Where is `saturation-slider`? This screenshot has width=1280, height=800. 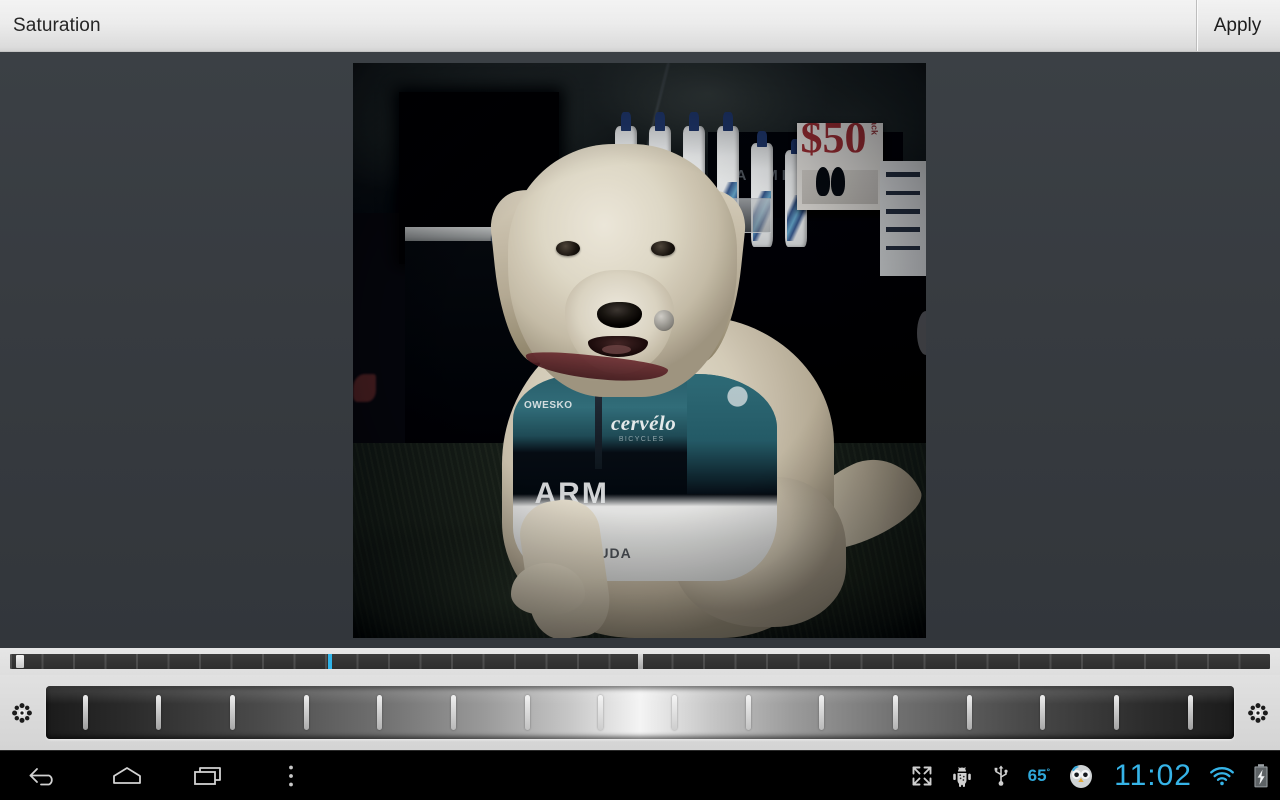
saturation-slider is located at coordinates (640, 712).